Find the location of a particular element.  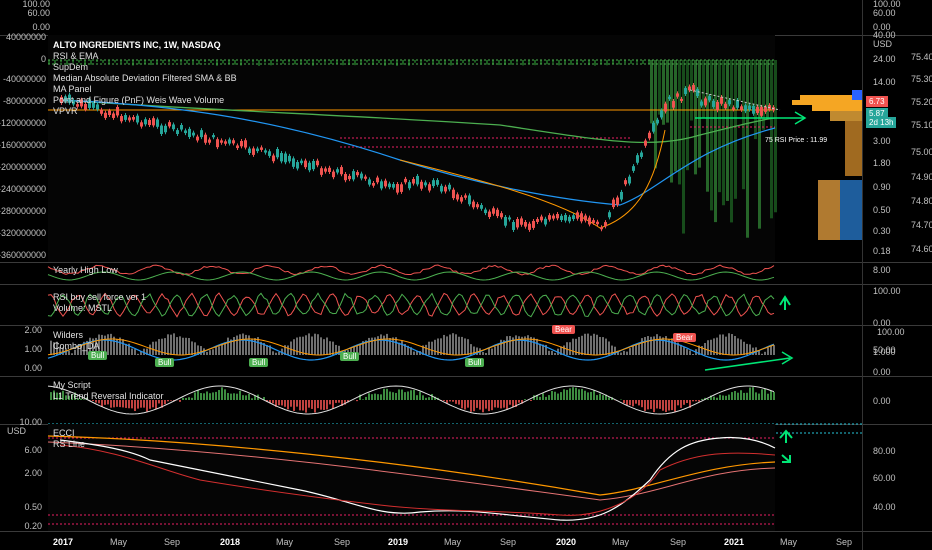

indicator-label: RS Line is located at coordinates (69, 444).